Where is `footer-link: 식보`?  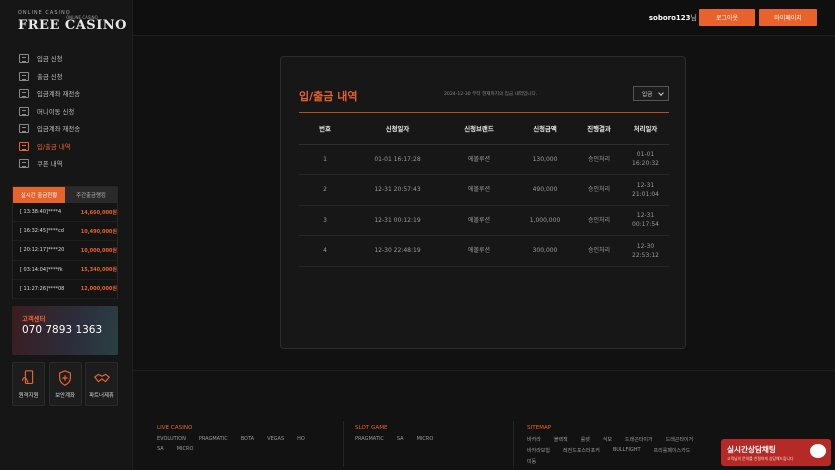
footer-link: 식보 is located at coordinates (607, 439).